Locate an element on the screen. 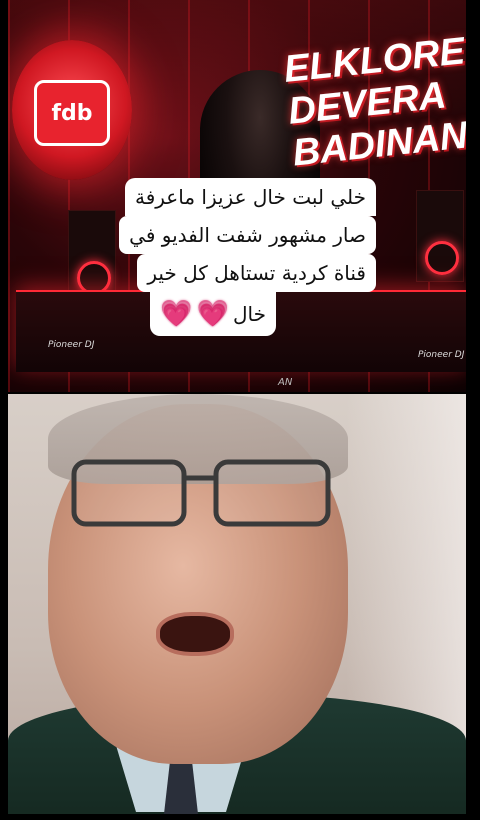 The width and height of the screenshot is (480, 820). fdb-logo-icon: fdb is located at coordinates (72, 113).